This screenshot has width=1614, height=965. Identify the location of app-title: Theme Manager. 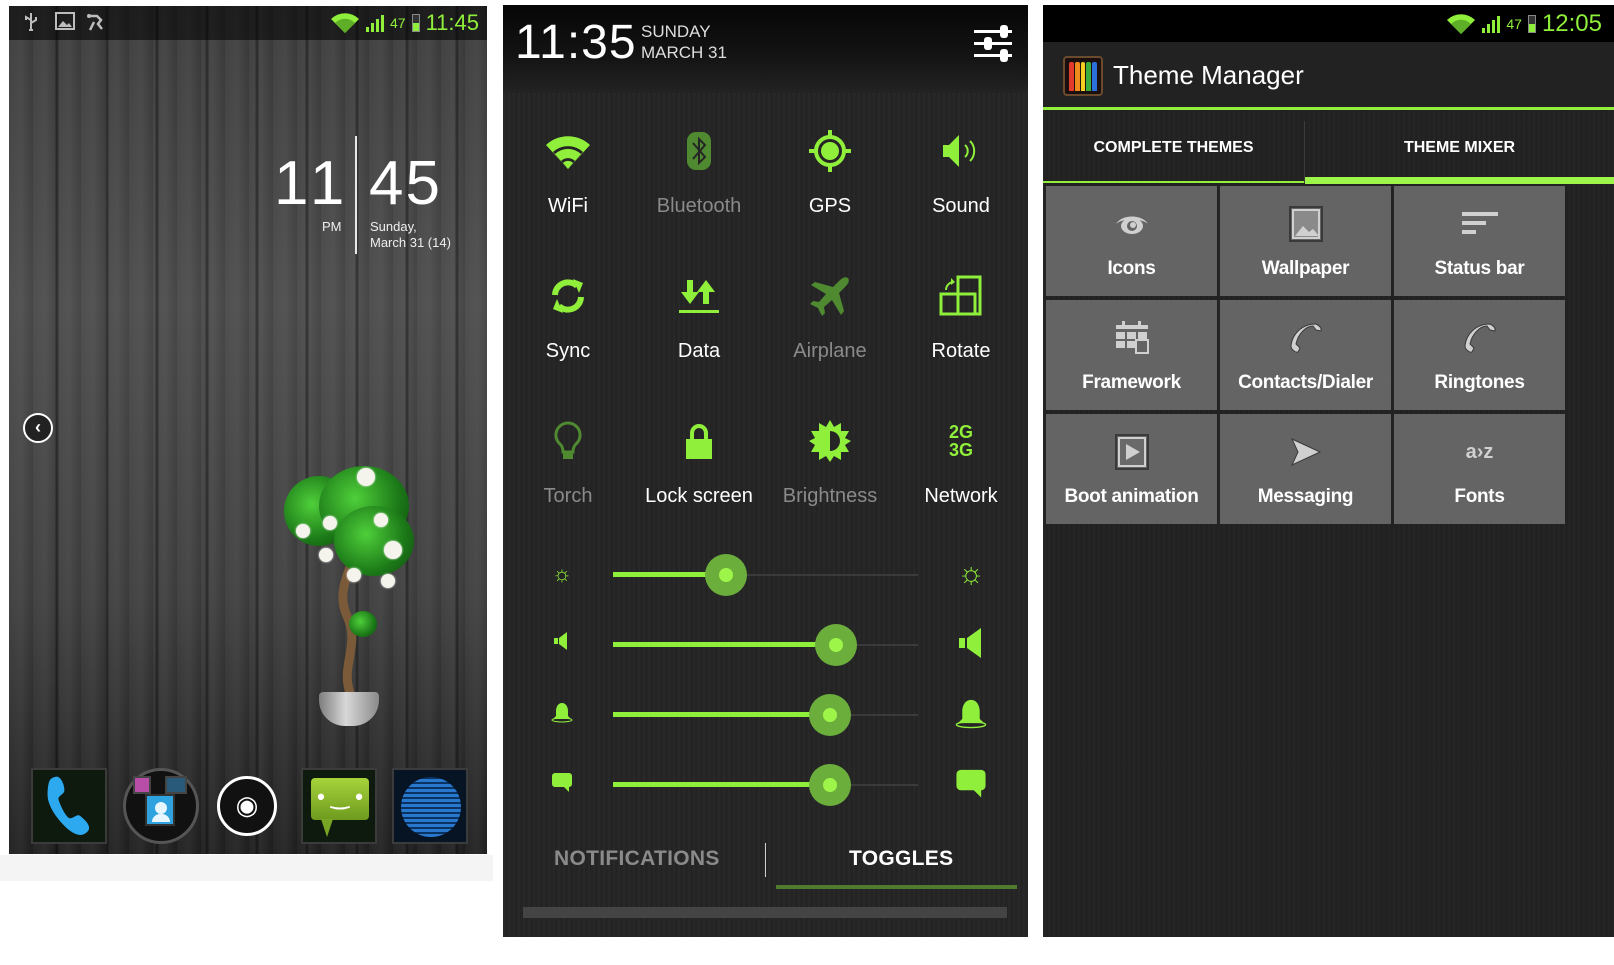
(1208, 75).